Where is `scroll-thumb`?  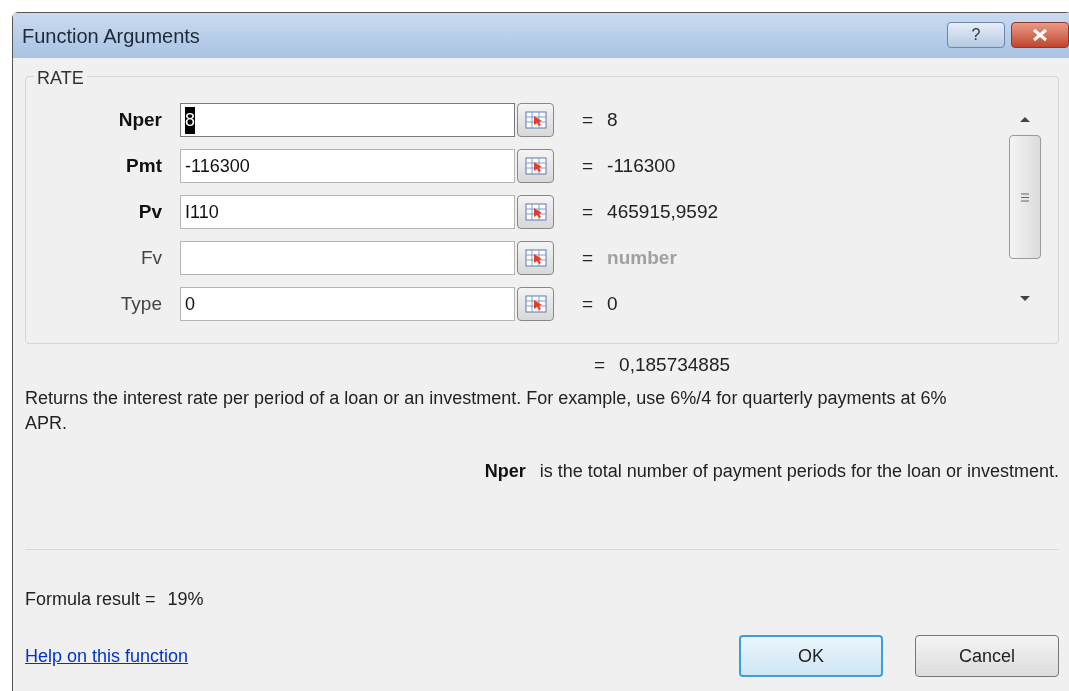 scroll-thumb is located at coordinates (1025, 197).